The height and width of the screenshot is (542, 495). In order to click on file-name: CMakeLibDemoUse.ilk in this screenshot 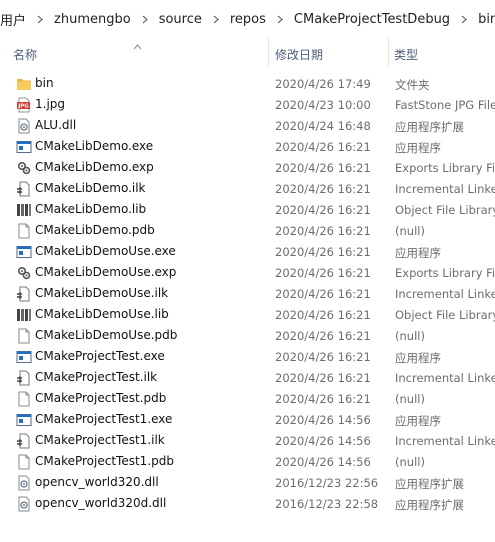, I will do `click(101, 293)`.